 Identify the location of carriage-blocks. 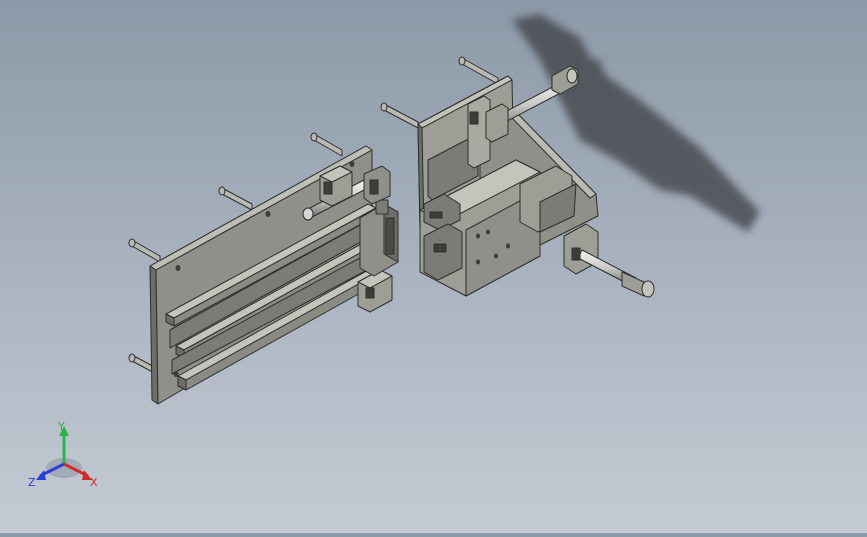
(378, 256).